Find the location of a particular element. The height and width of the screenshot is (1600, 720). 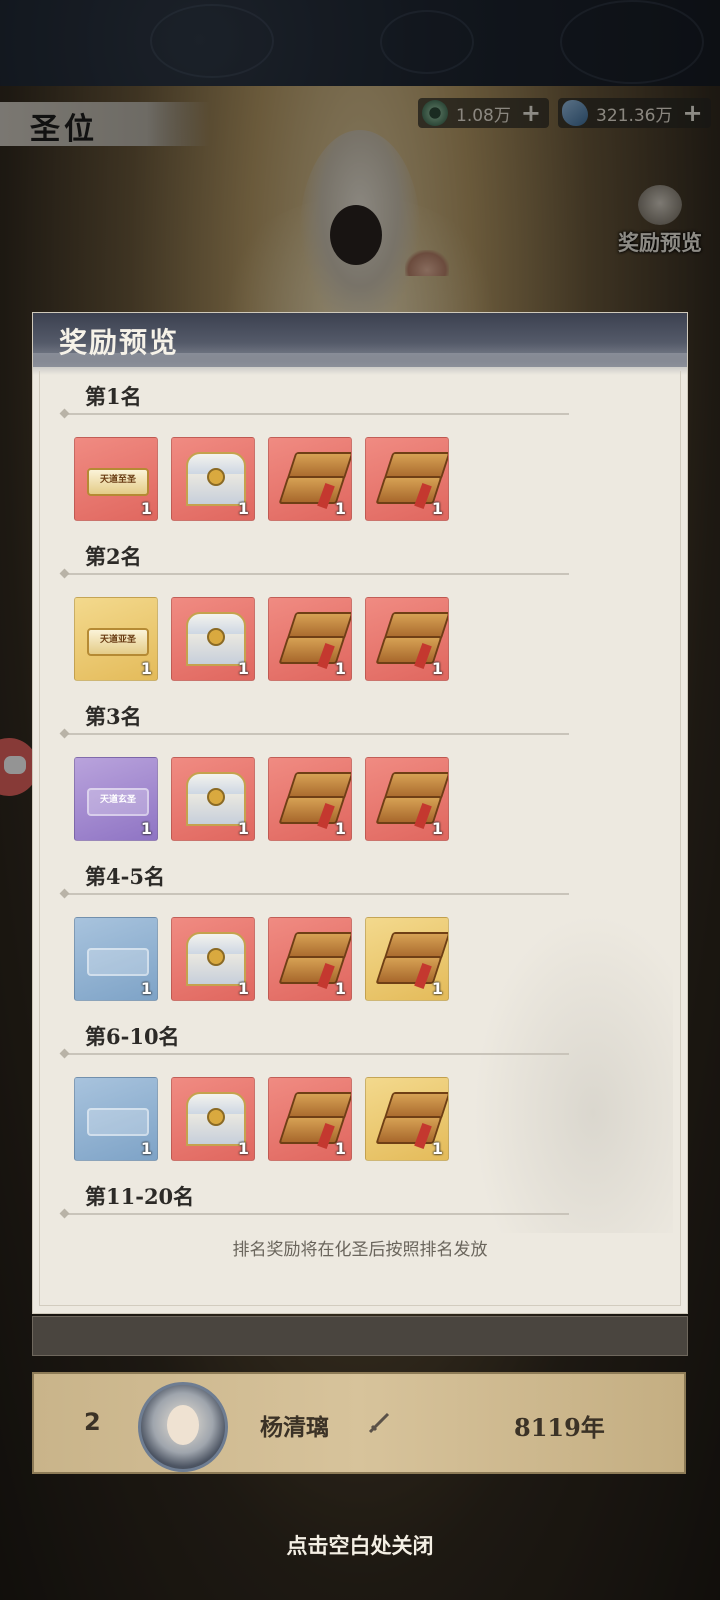

player-score: 8119年 is located at coordinates (559, 1427).